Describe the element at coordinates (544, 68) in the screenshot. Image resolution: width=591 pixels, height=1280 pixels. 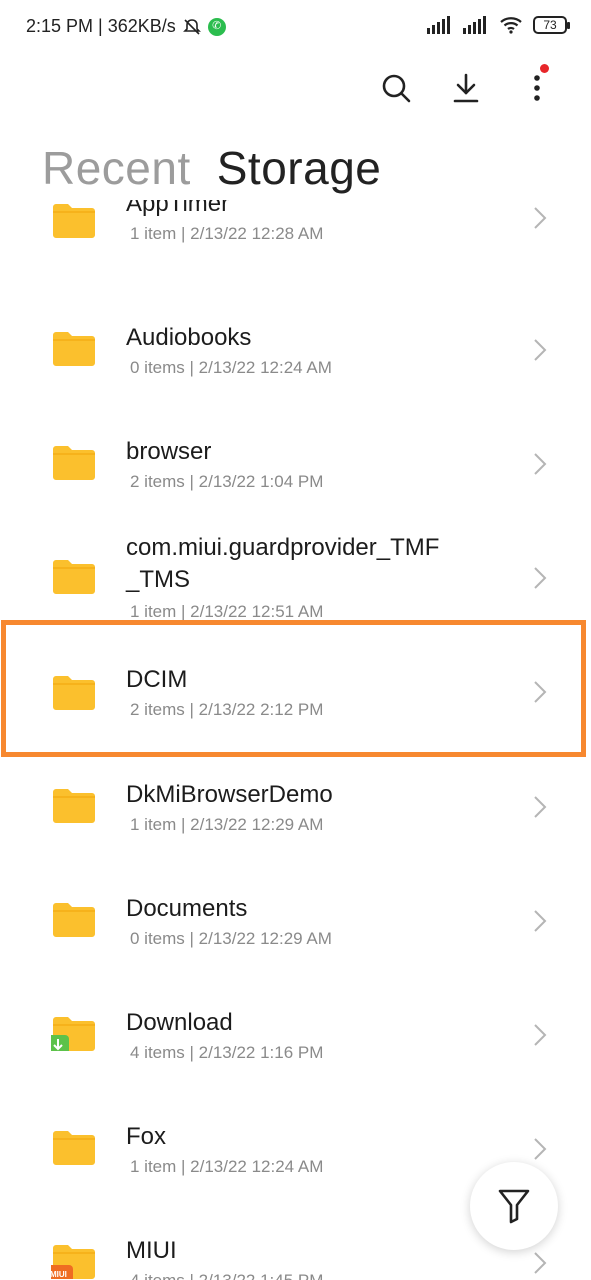
I see `notification-dot` at that location.